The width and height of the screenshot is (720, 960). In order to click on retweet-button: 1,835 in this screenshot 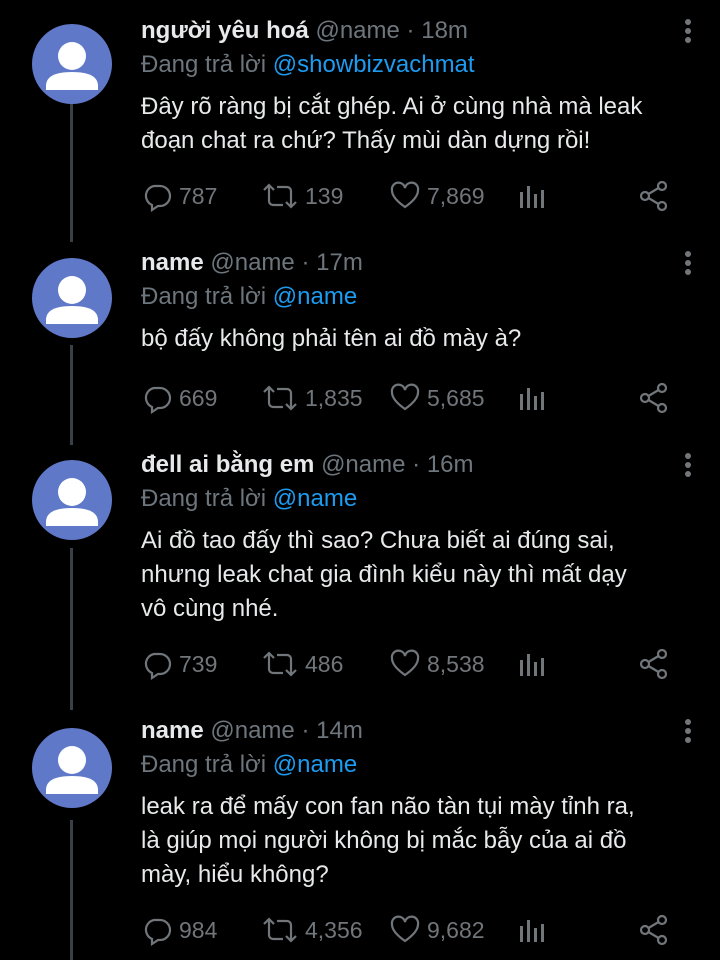, I will do `click(312, 398)`.